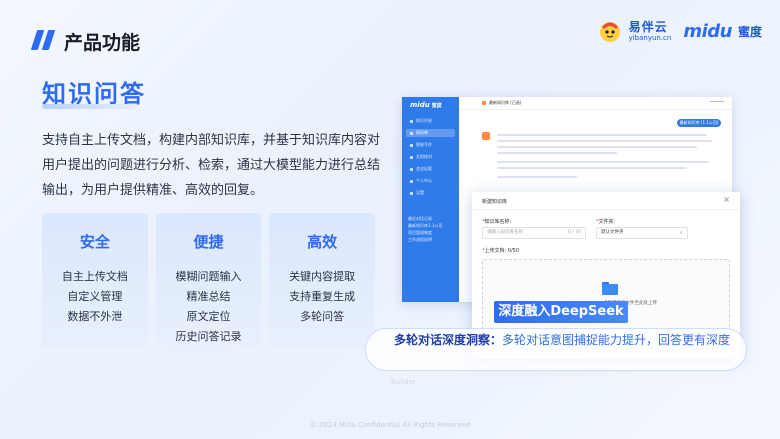 The width and height of the screenshot is (780, 439). What do you see at coordinates (616, 340) in the screenshot?
I see `callout-text: 多轮对话意图捕捉能力提升，回答更有深度` at bounding box center [616, 340].